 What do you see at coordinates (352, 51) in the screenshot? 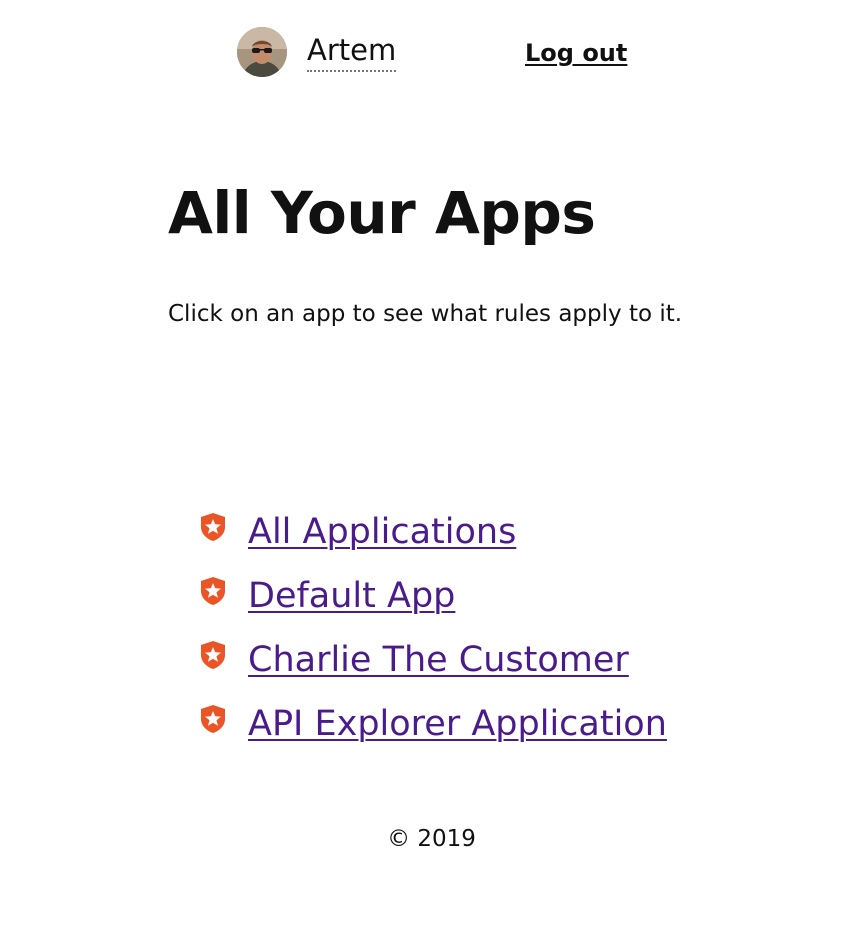
I see `user-name: Artem` at bounding box center [352, 51].